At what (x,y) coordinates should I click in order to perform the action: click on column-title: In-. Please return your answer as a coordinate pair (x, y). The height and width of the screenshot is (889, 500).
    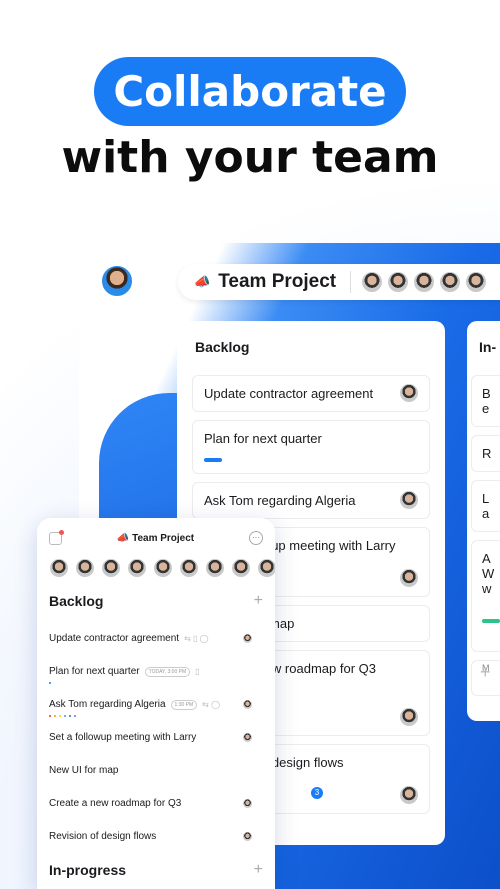
    Looking at the image, I should click on (488, 347).